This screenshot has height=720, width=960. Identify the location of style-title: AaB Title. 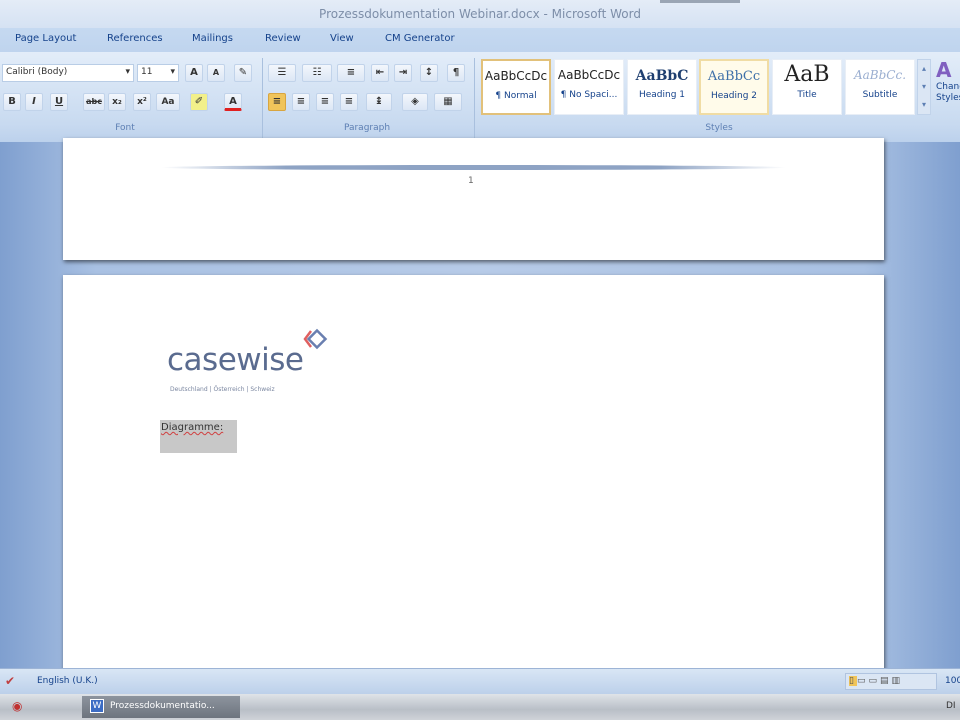
(807, 87).